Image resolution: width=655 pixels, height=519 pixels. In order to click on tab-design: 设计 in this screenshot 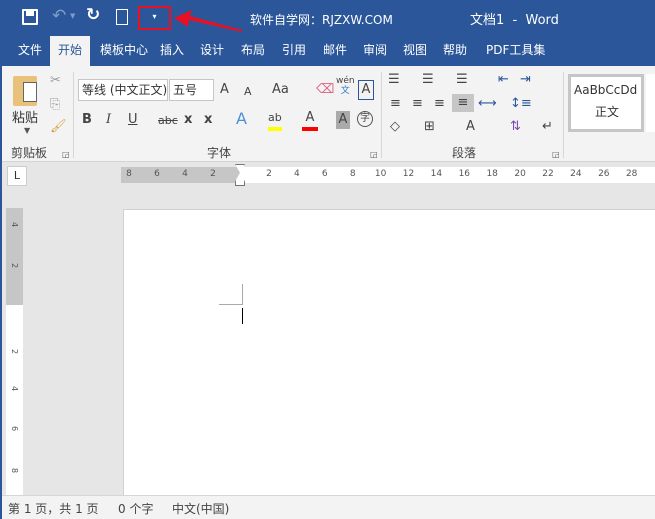, I will do `click(212, 51)`.